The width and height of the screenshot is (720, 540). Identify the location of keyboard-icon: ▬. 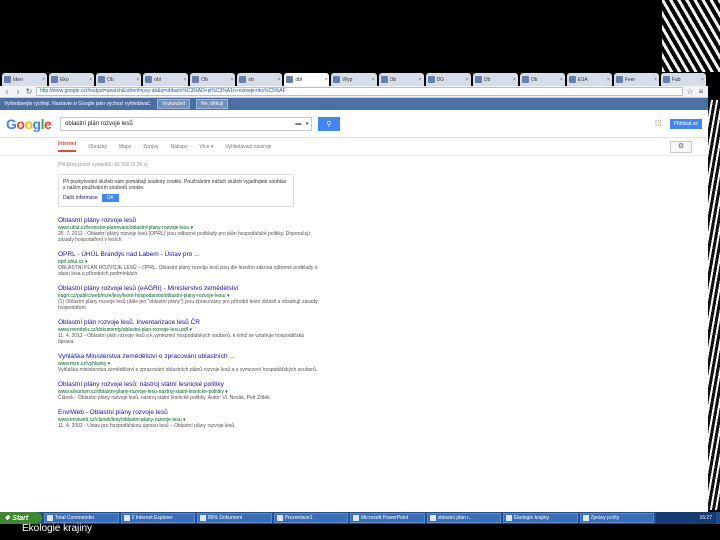
(298, 124).